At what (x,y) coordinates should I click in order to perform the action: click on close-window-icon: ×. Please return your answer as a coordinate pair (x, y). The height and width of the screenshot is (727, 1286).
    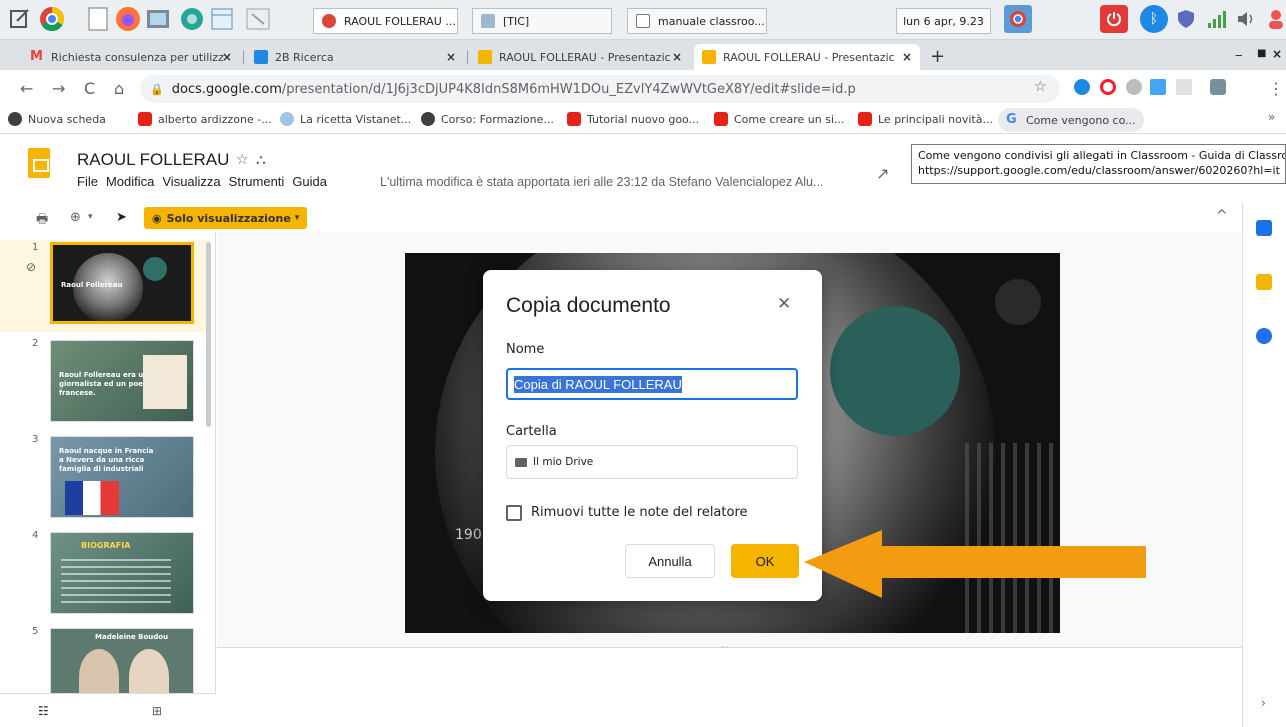
    Looking at the image, I should click on (1277, 54).